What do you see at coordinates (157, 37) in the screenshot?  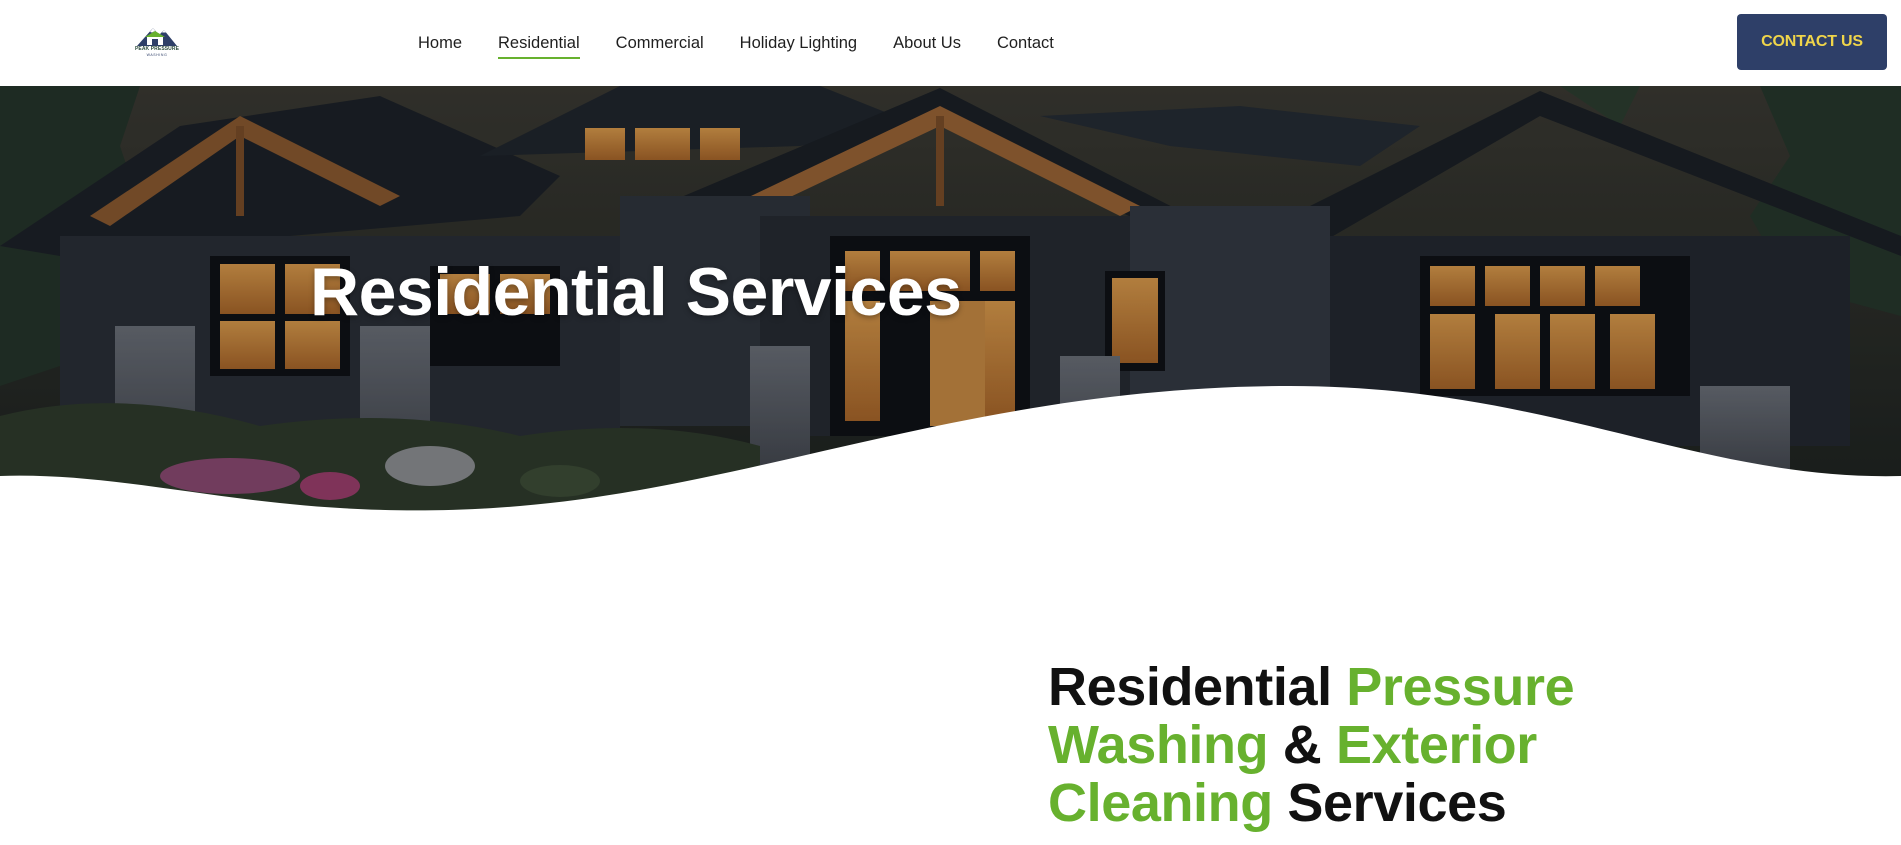 I see `mountain-logo-icon` at bounding box center [157, 37].